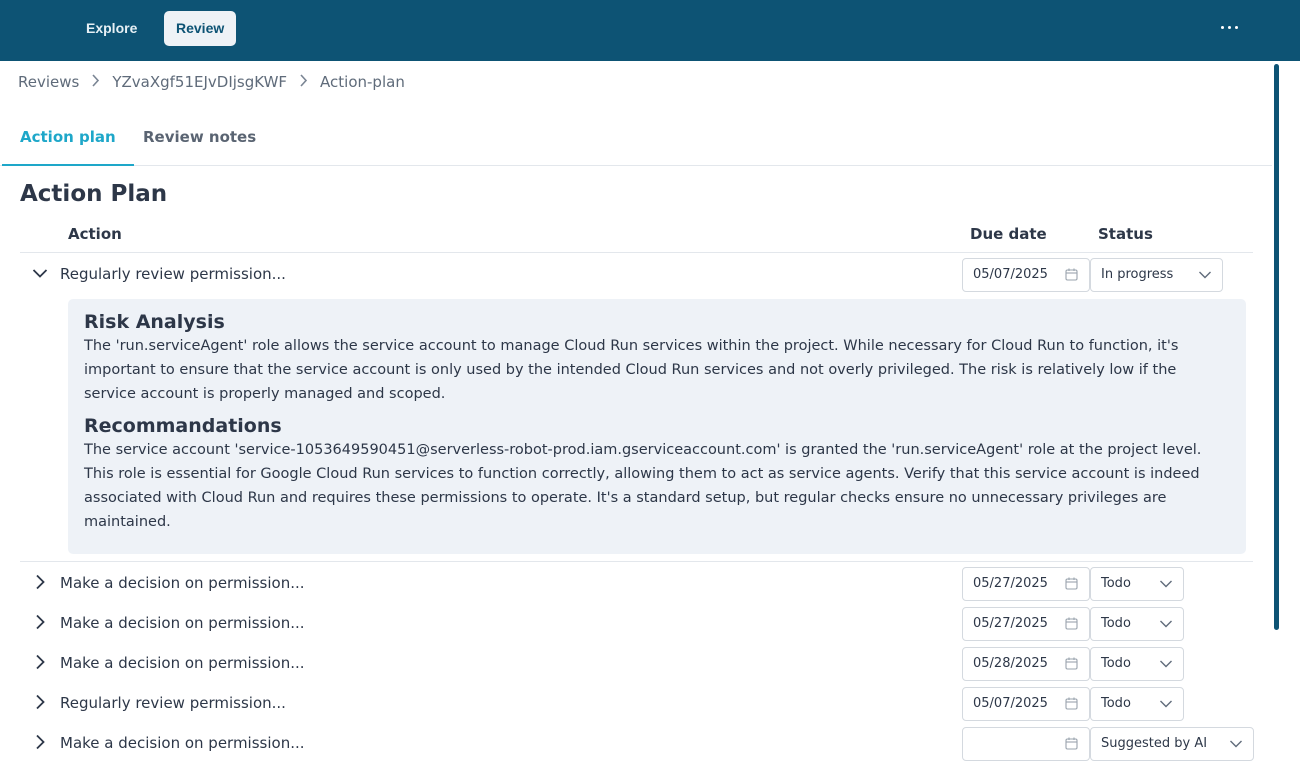 Image resolution: width=1300 pixels, height=766 pixels. I want to click on nav-review-button: Review, so click(200, 28).